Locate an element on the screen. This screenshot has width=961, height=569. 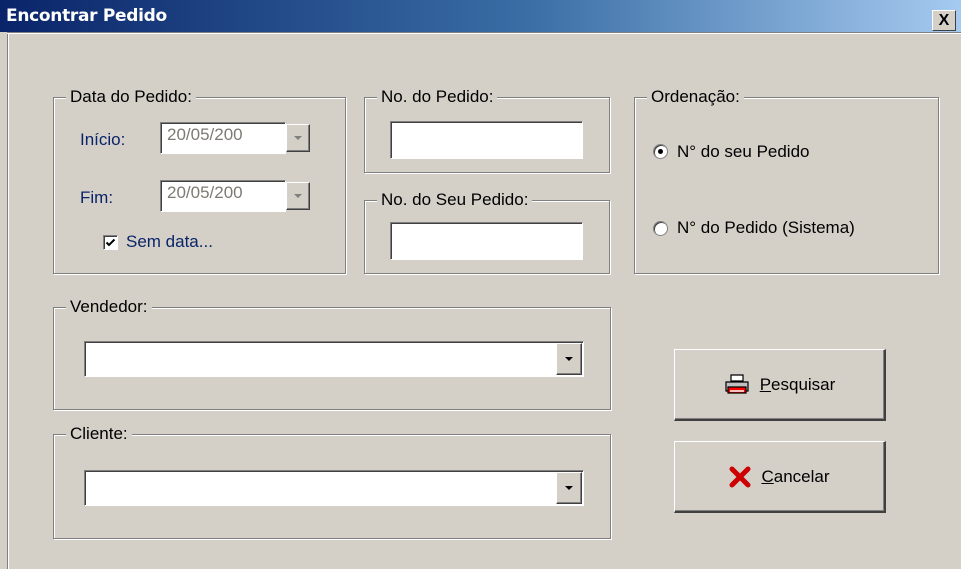
sort-order-legend: Ordenação: is located at coordinates (695, 97).